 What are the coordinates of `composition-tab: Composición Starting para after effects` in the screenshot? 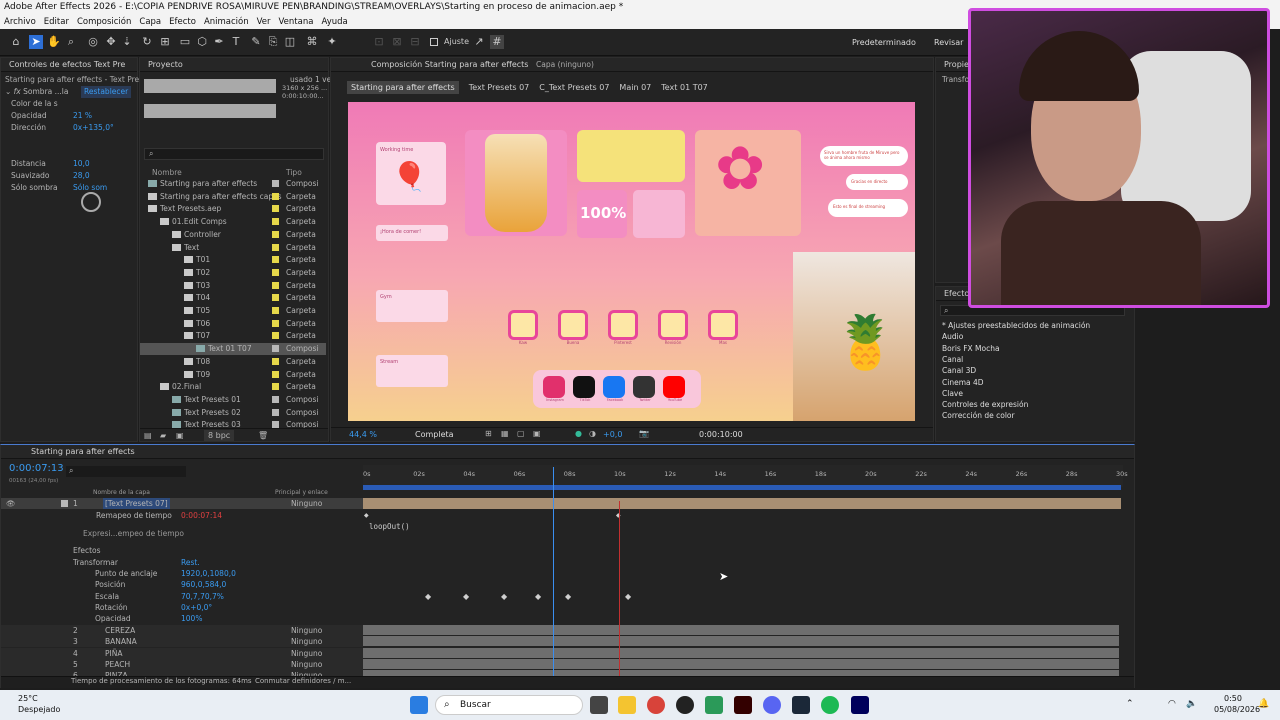 It's located at (632, 65).